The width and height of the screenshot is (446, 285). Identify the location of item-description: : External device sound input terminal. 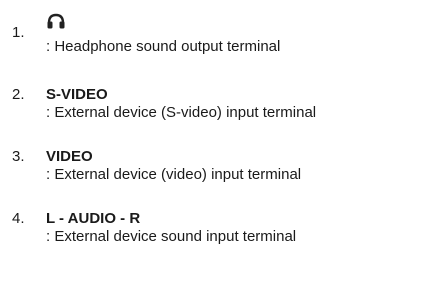
(171, 236).